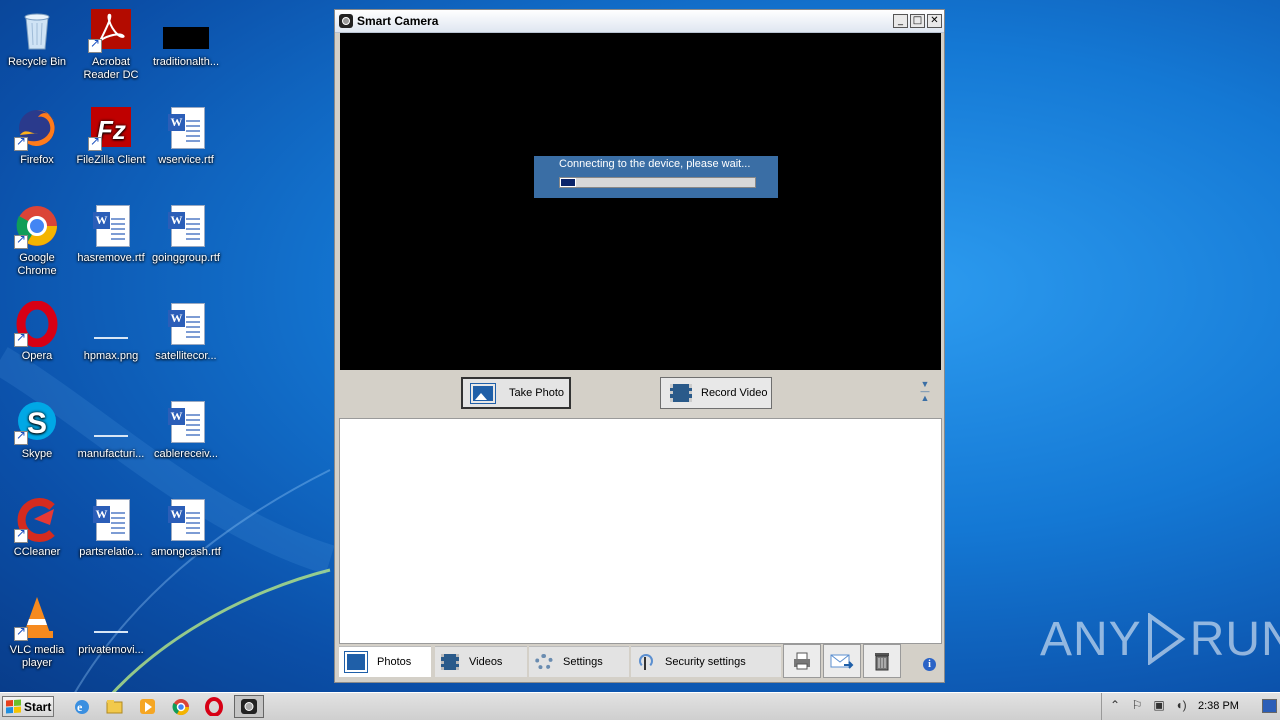  Describe the element at coordinates (925, 391) in the screenshot. I see `collapse-icon: ▼ — ▲` at that location.